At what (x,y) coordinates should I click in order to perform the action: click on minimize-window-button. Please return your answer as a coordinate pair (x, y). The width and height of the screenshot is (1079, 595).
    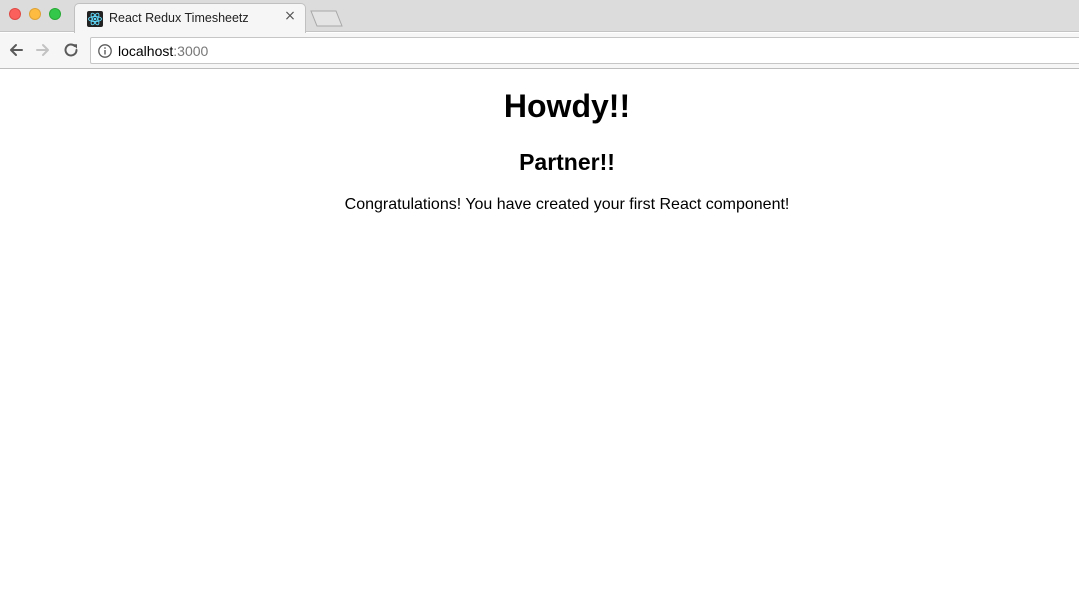
    Looking at the image, I should click on (35, 14).